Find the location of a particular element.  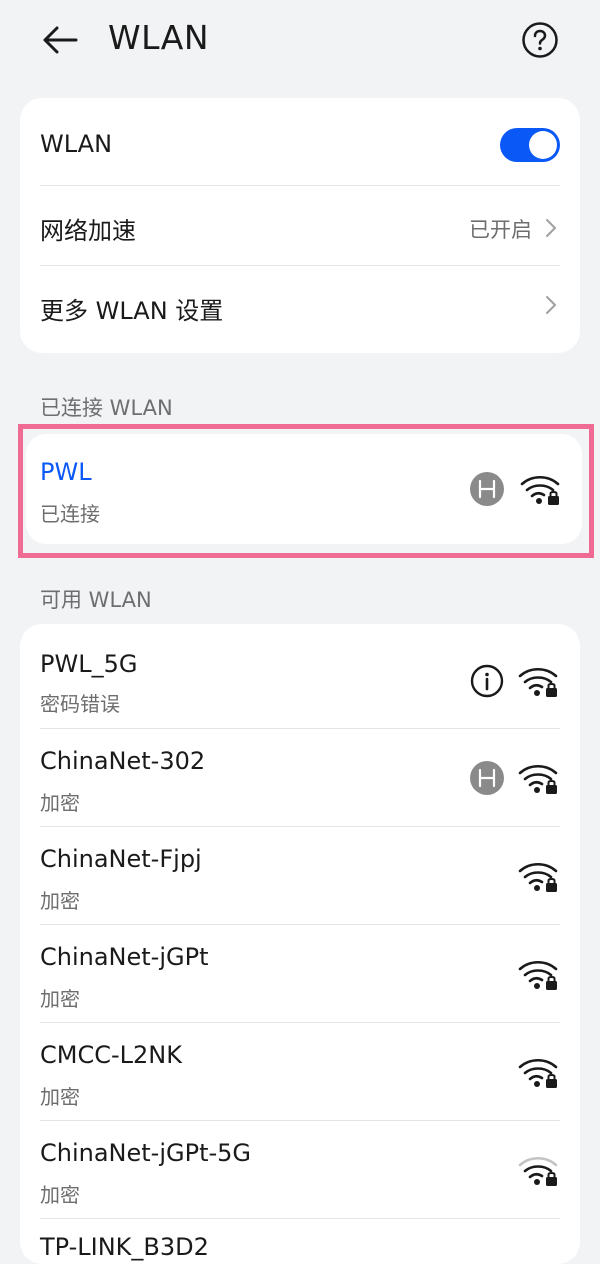

network-acceleration-value: 已开启 is located at coordinates (500, 230).